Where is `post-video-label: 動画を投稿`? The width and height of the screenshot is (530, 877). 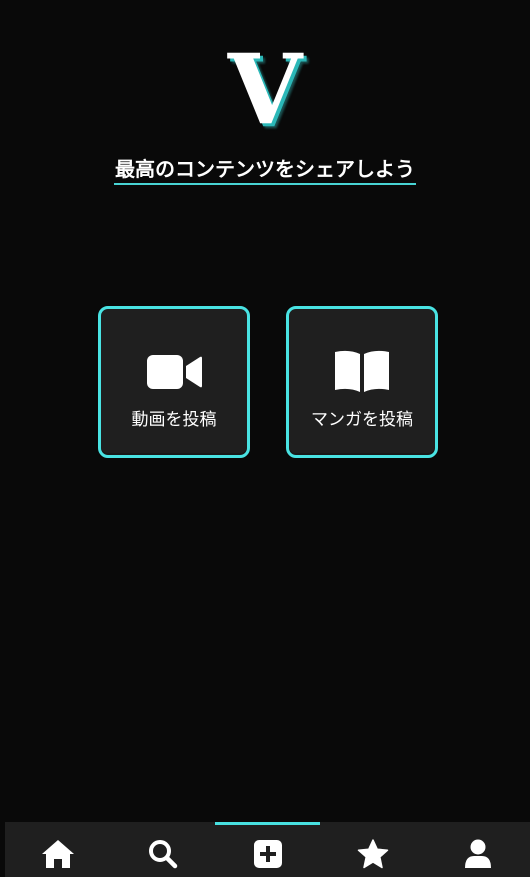 post-video-label: 動画を投稿 is located at coordinates (174, 420).